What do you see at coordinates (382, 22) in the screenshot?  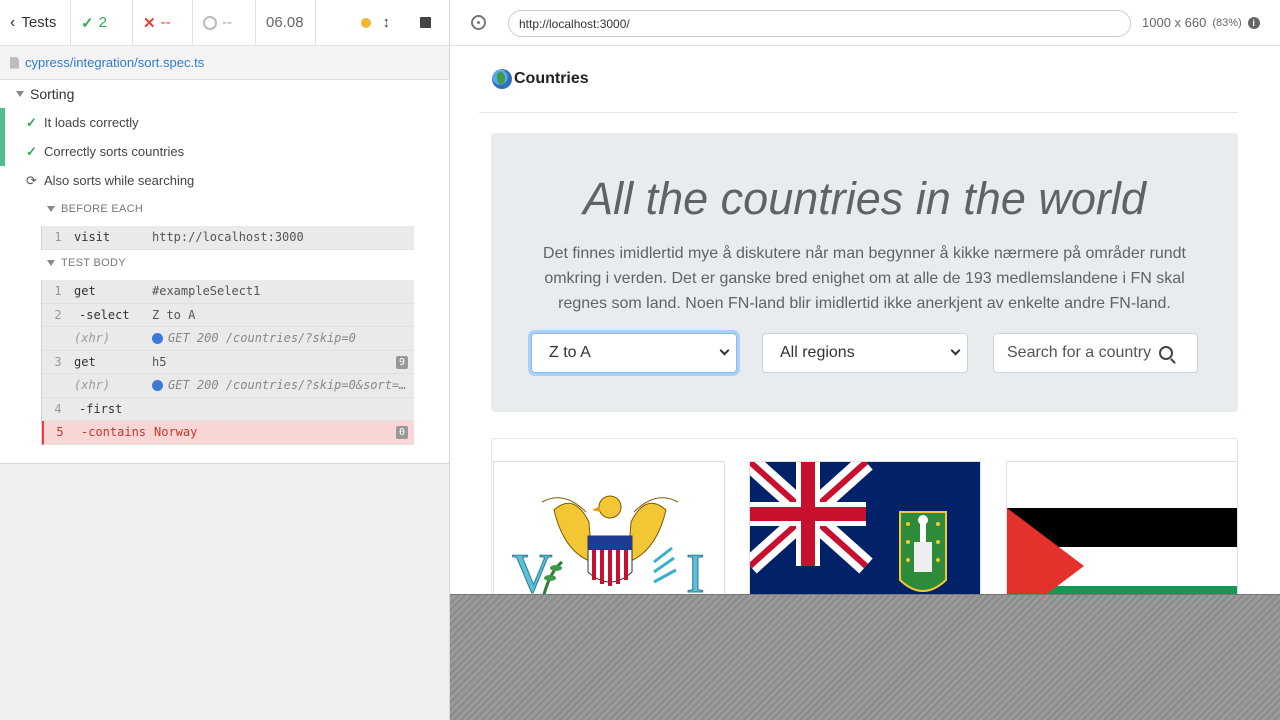 I see `reporter-controls: ↕` at bounding box center [382, 22].